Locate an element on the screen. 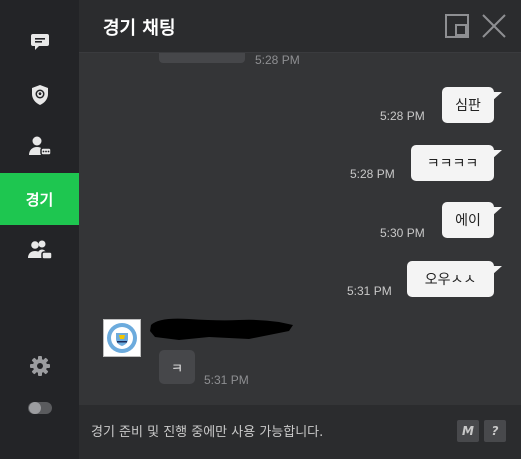  gear-icon is located at coordinates (39, 366).